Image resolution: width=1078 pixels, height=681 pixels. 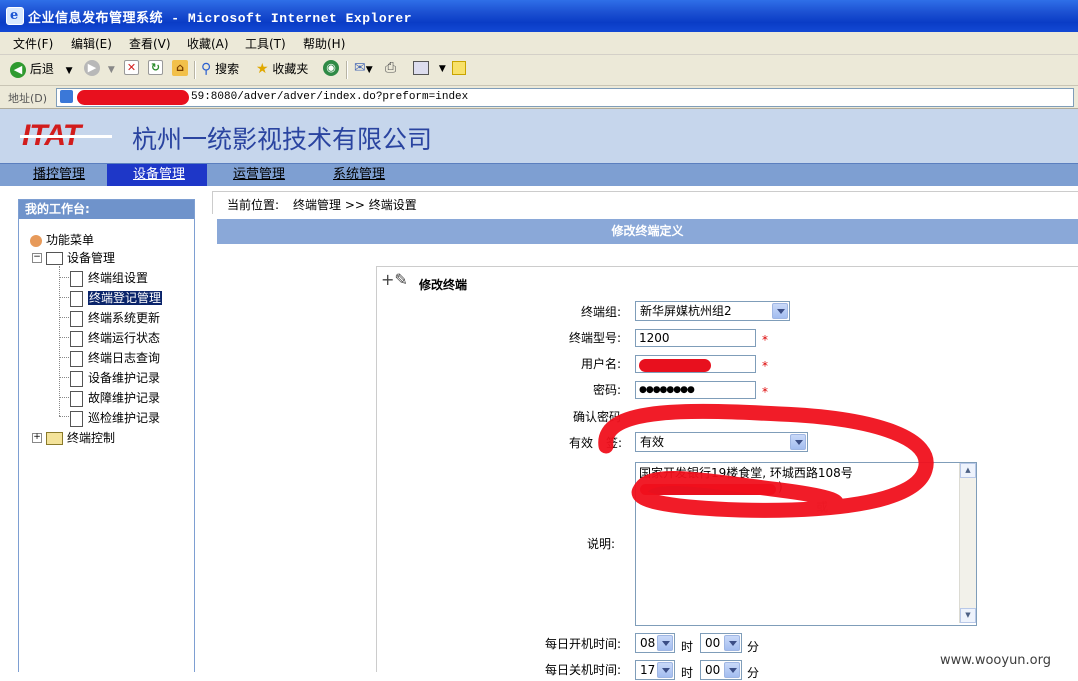 What do you see at coordinates (265, 43) in the screenshot?
I see `menu-tools: 工具(T)` at bounding box center [265, 43].